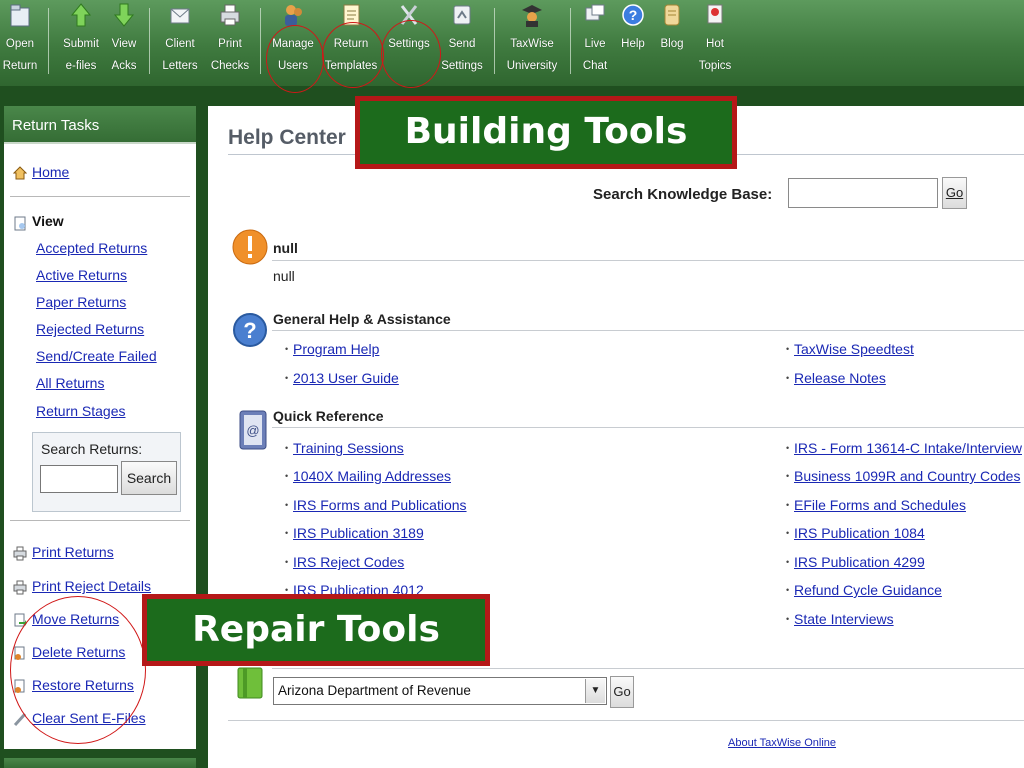 Image resolution: width=1024 pixels, height=768 pixels. I want to click on taxwise-university-button: TaxWise University, so click(532, 40).